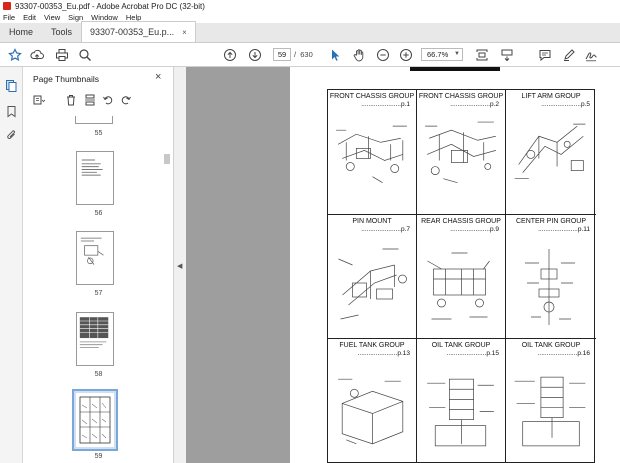 The height and width of the screenshot is (463, 620). What do you see at coordinates (438, 54) in the screenshot?
I see `zoom-level-value: 66.7%` at bounding box center [438, 54].